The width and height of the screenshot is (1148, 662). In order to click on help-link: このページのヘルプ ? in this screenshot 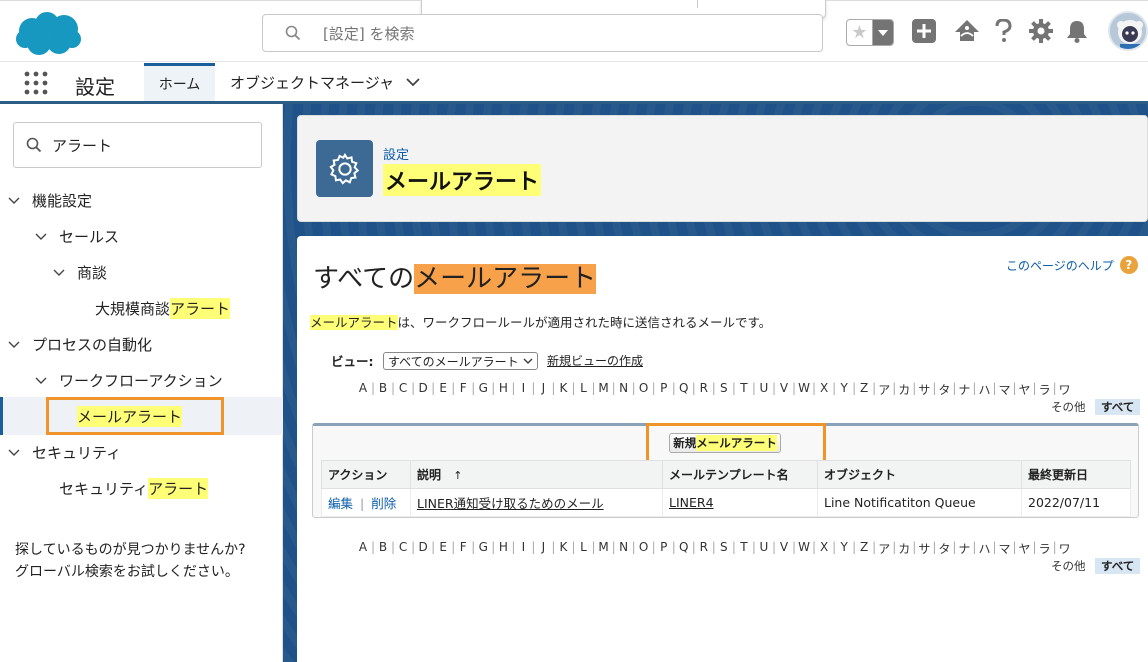, I will do `click(1072, 265)`.